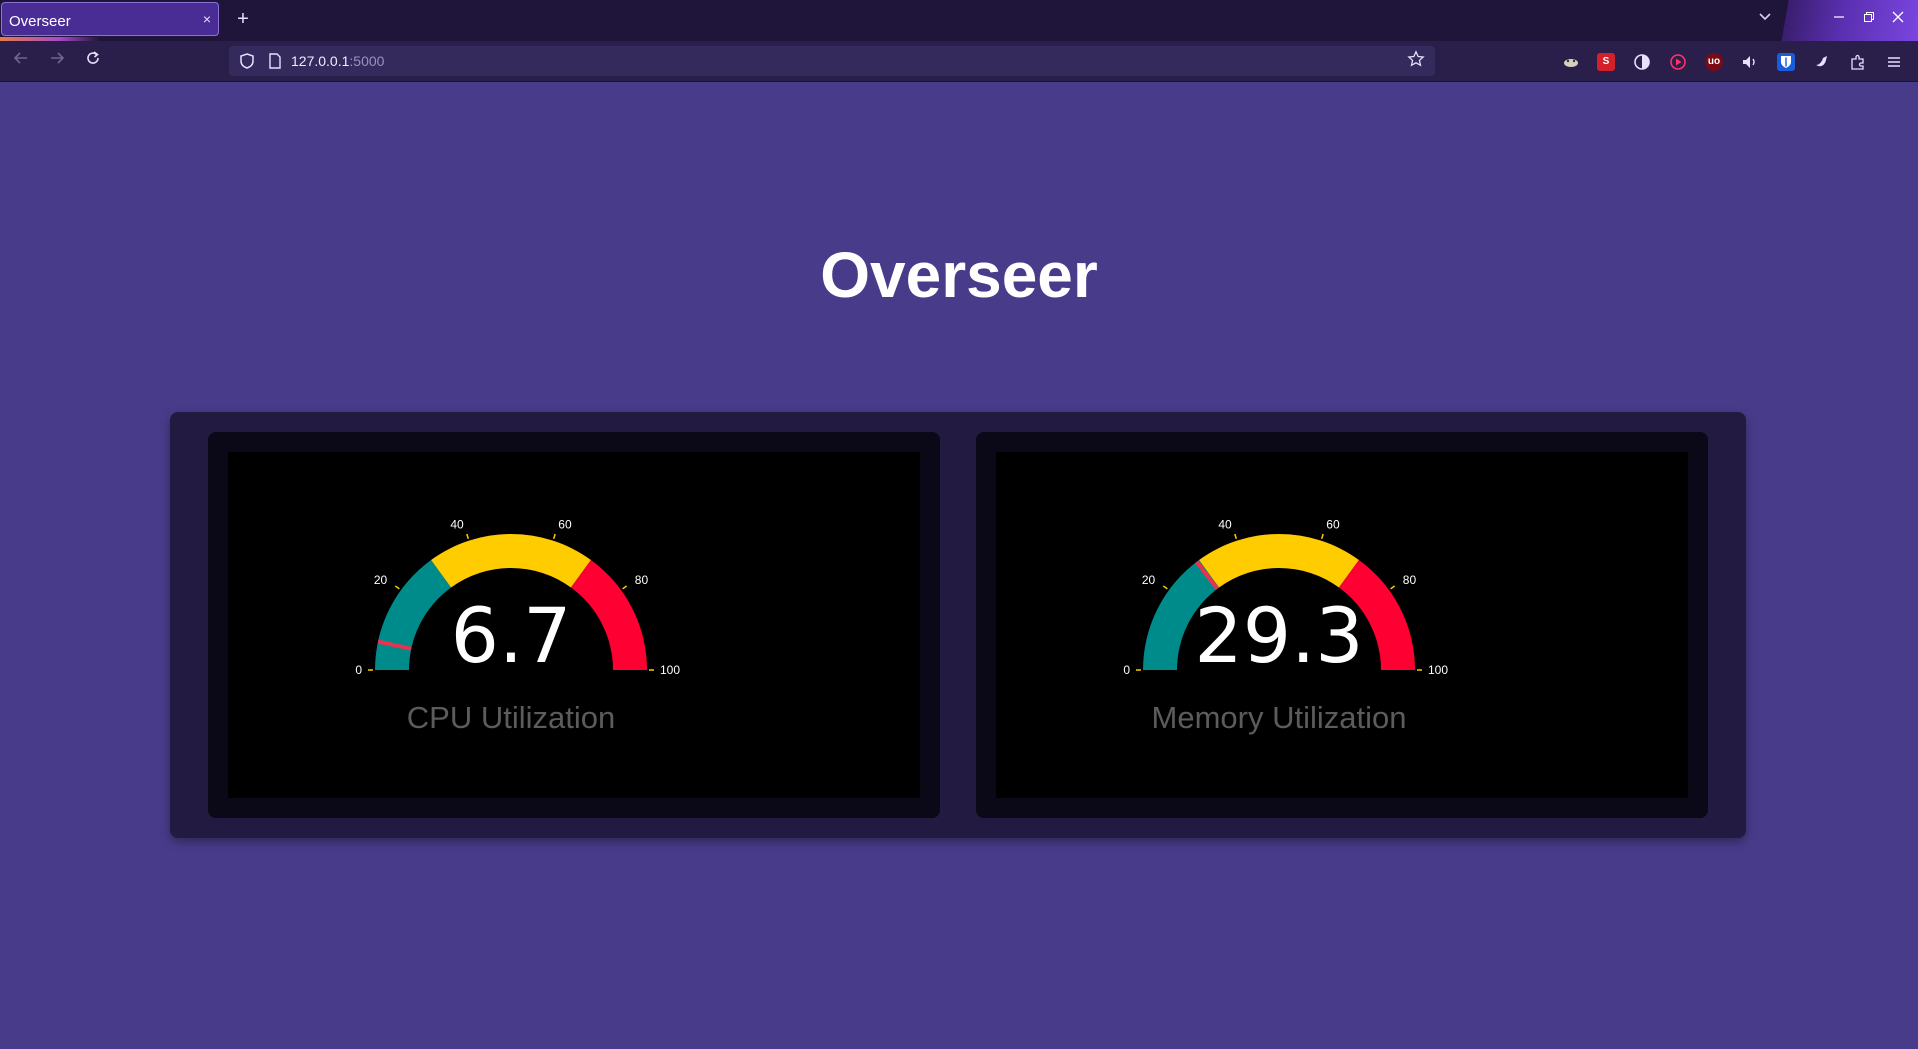 This screenshot has width=1918, height=1049. I want to click on memory-gauge-tick-label: 40, so click(1225, 524).